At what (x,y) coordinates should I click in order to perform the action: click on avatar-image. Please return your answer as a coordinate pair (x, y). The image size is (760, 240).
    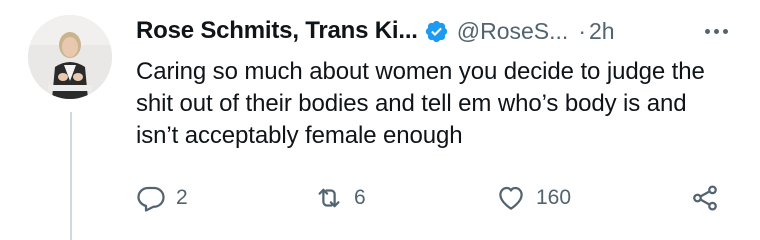
    Looking at the image, I should click on (70, 57).